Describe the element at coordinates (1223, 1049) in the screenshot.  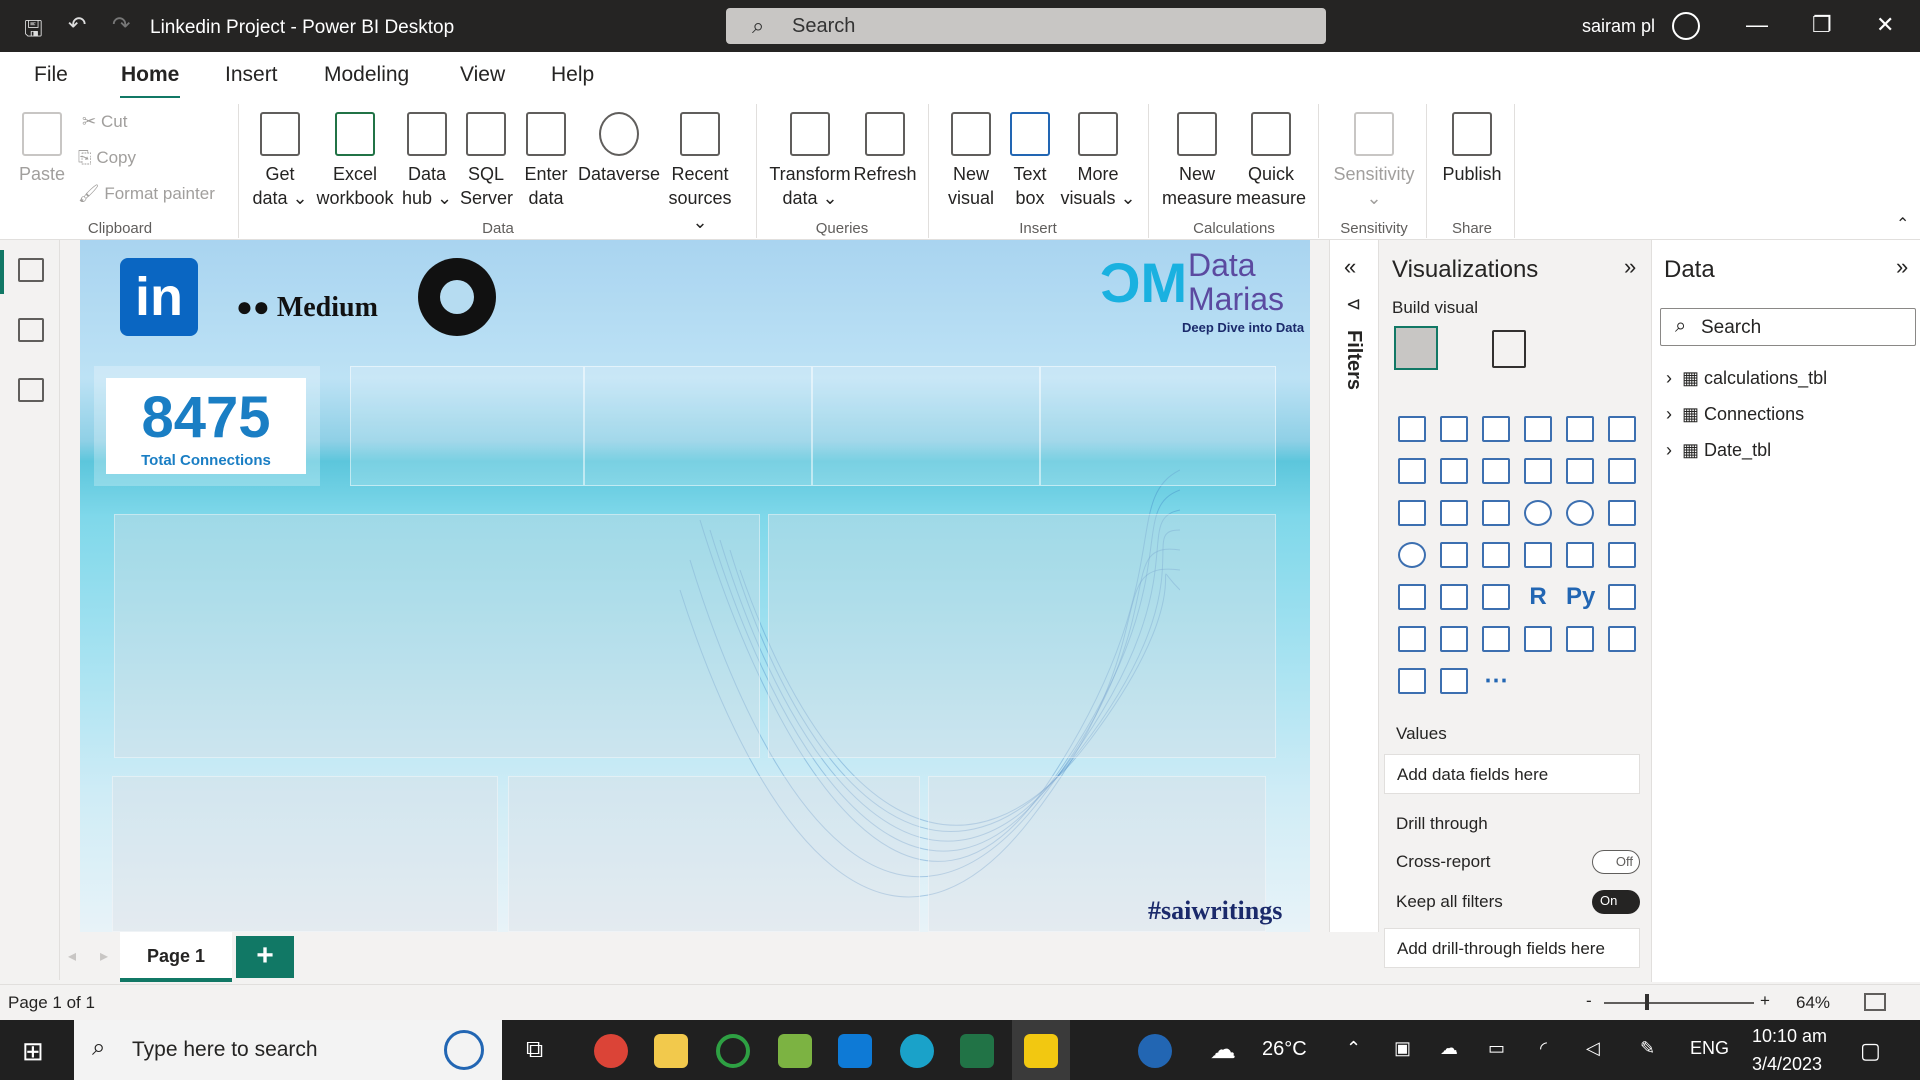
I see `weather-icon: ☁` at that location.